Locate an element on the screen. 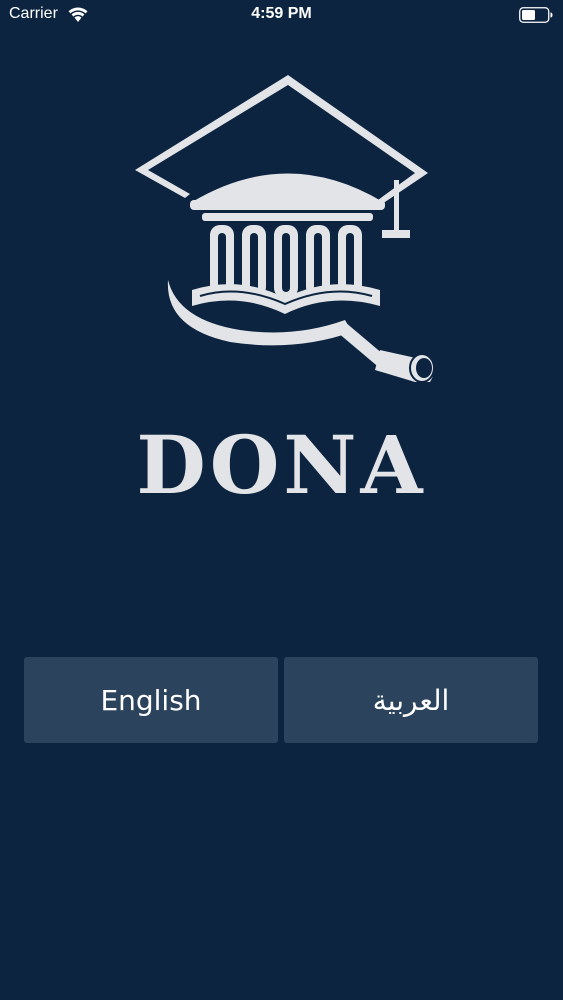 Image resolution: width=563 pixels, height=1000 pixels. brand-name: DONA is located at coordinates (281, 465).